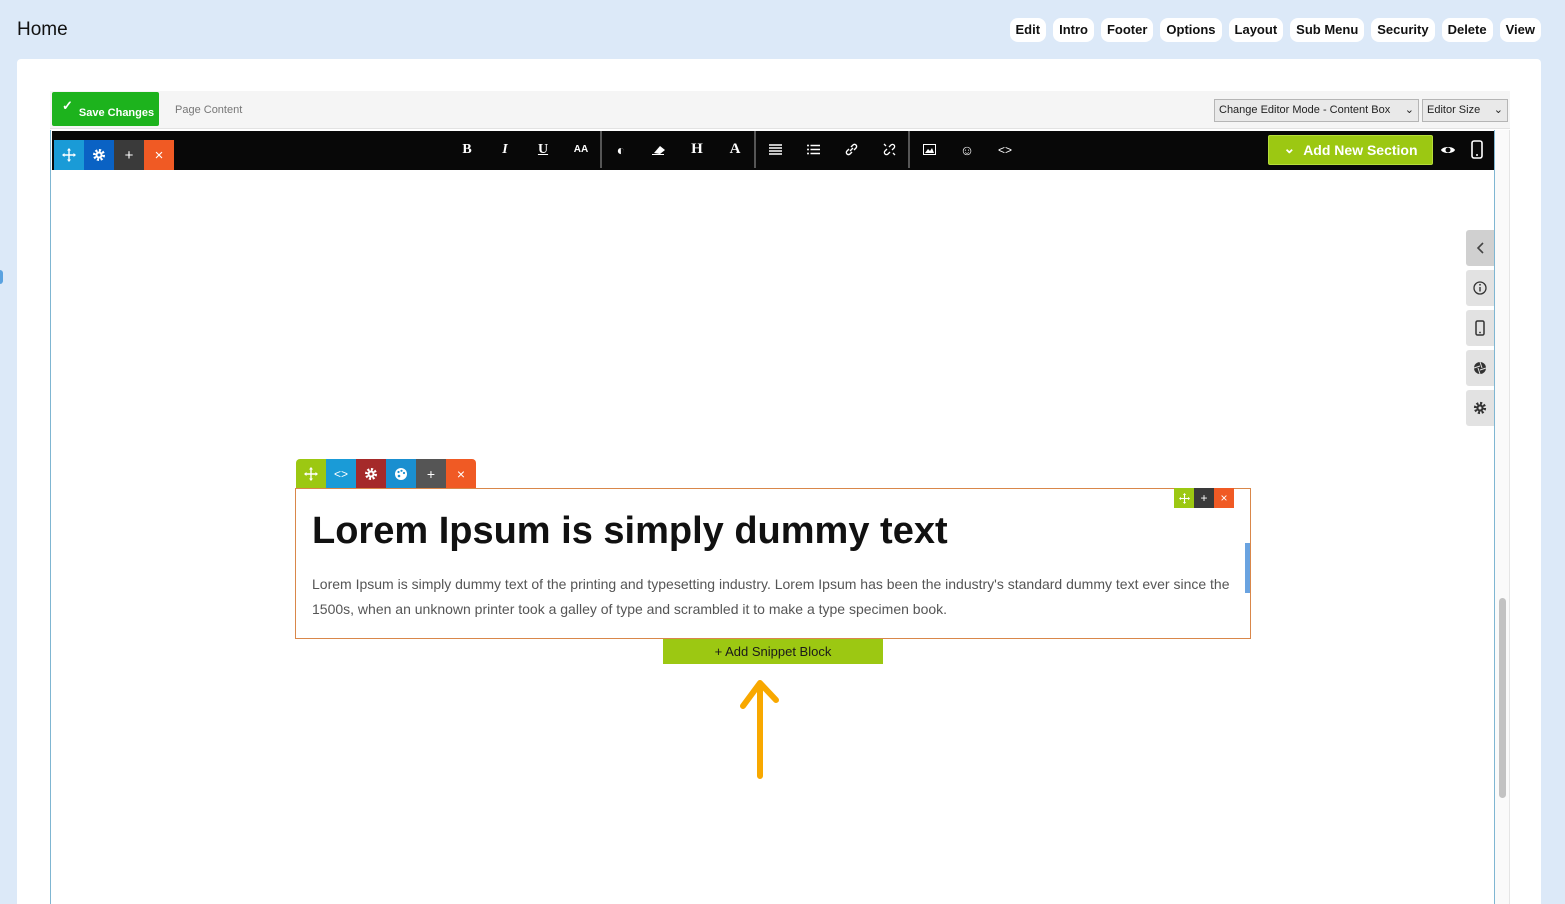 The image size is (1565, 904). Describe the element at coordinates (1191, 30) in the screenshot. I see `nav-options-button: Options` at that location.